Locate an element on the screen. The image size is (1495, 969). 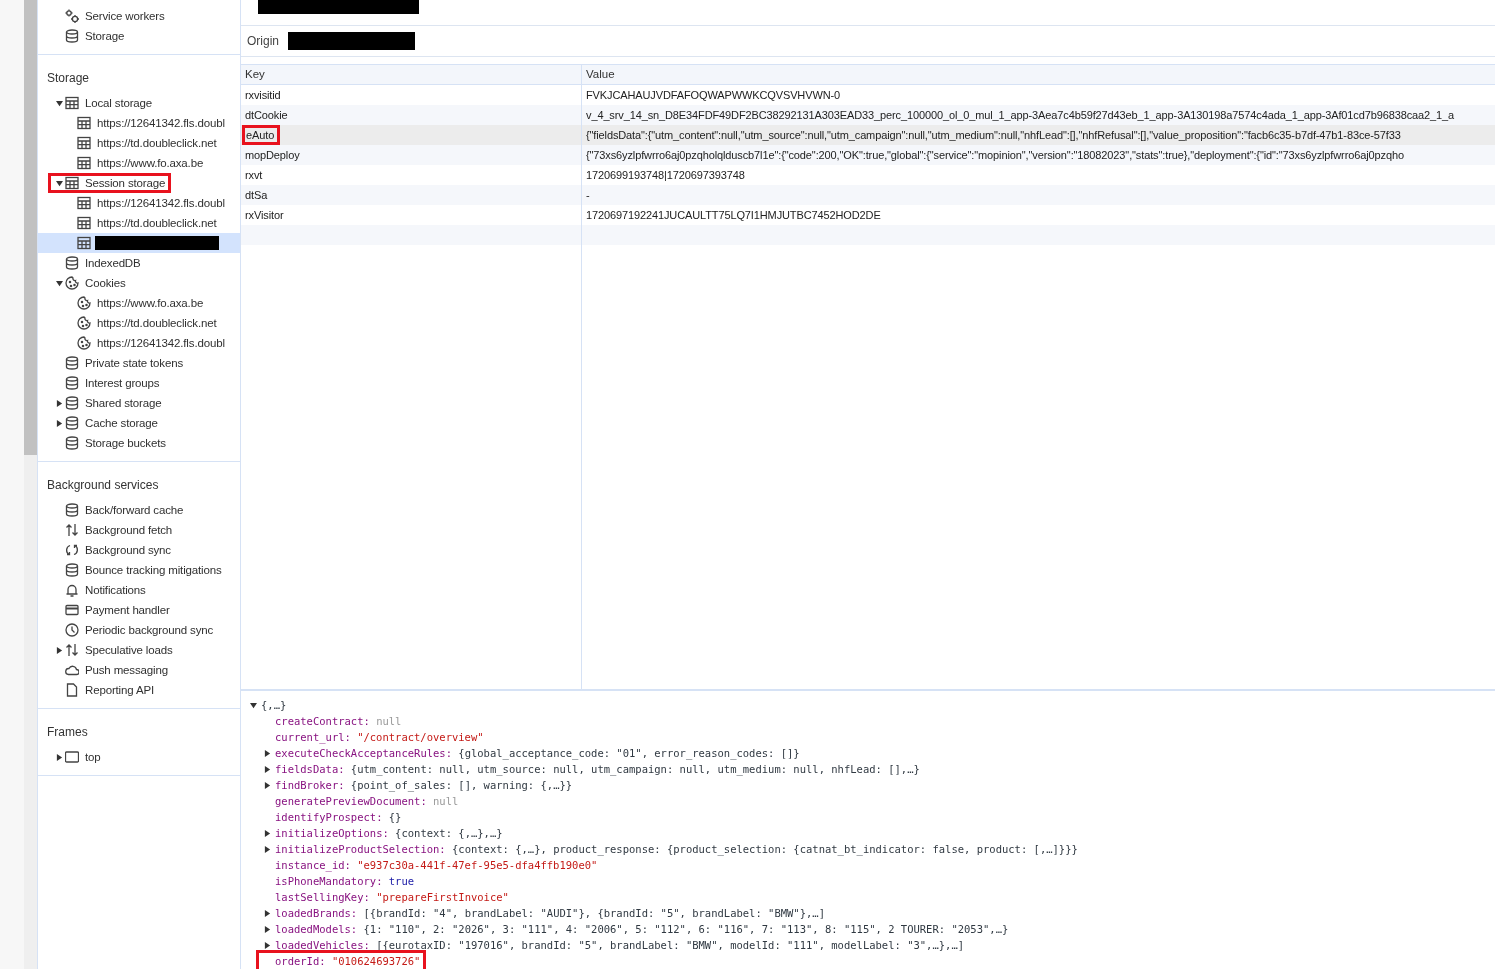
sidebar-item: Speculative loads is located at coordinates (139, 650).